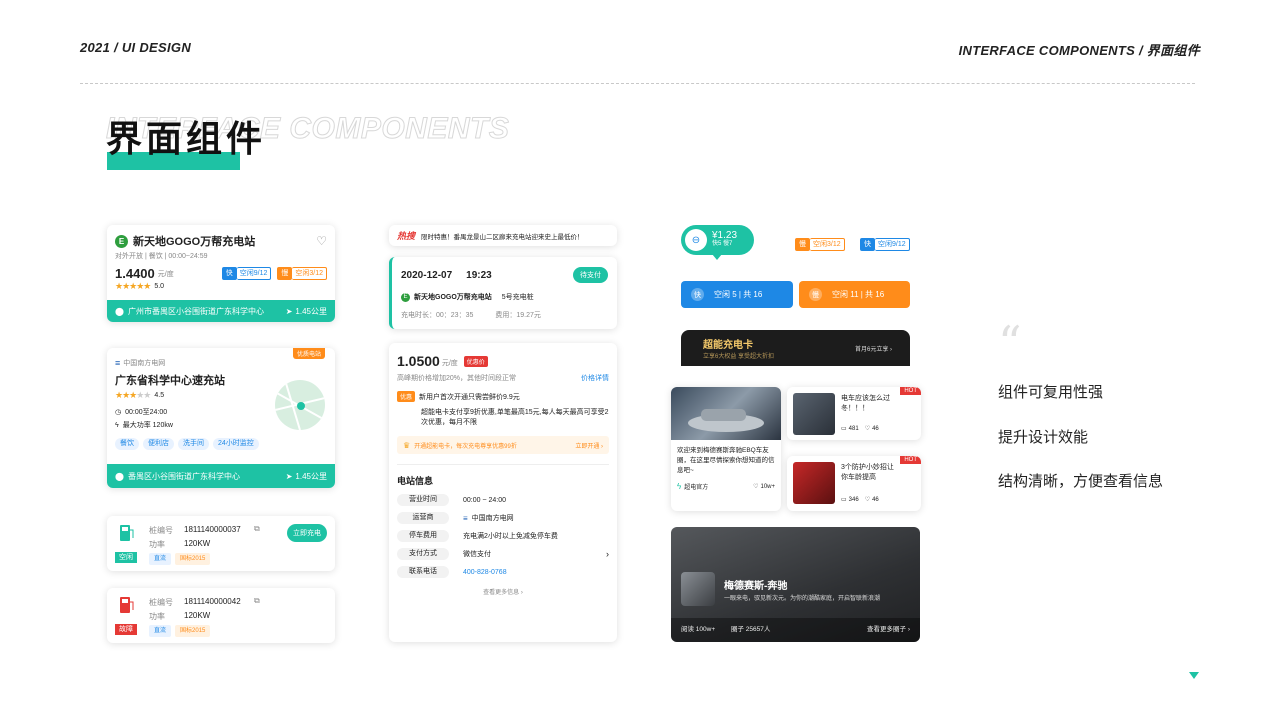  I want to click on pile-label: 桩编号, so click(161, 530).